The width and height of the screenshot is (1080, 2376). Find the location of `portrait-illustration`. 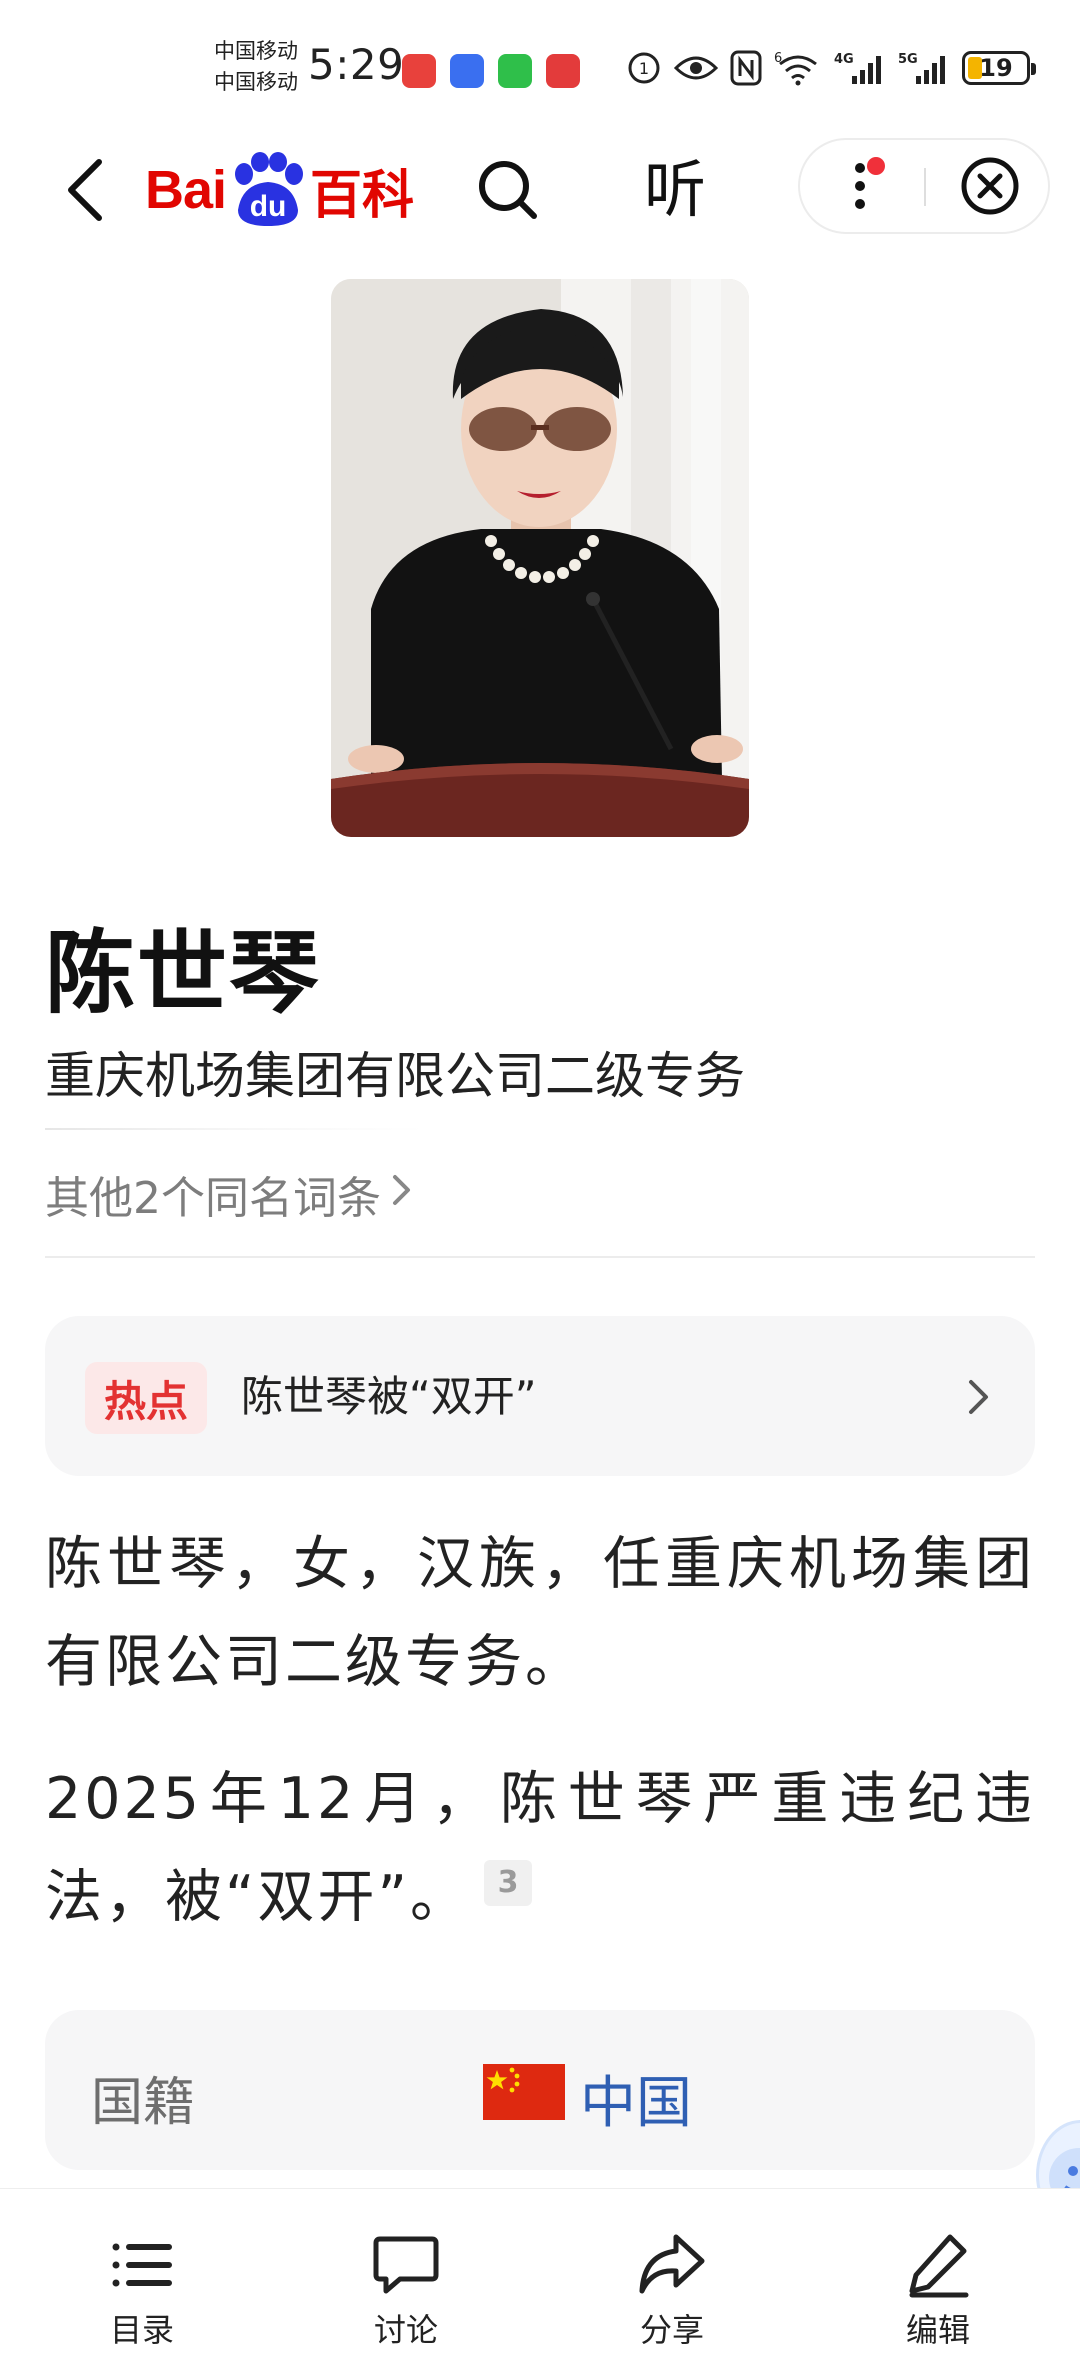

portrait-illustration is located at coordinates (540, 558).